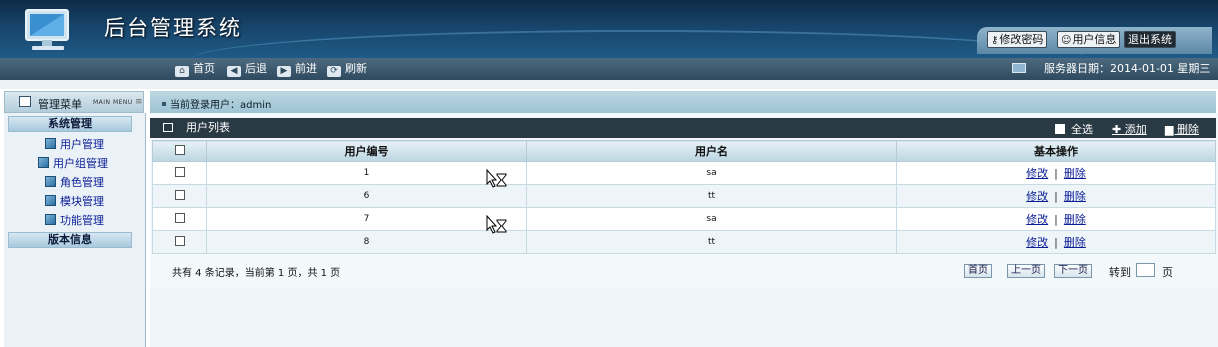  I want to click on refresh-button: ⟳ 刷新, so click(347, 69).